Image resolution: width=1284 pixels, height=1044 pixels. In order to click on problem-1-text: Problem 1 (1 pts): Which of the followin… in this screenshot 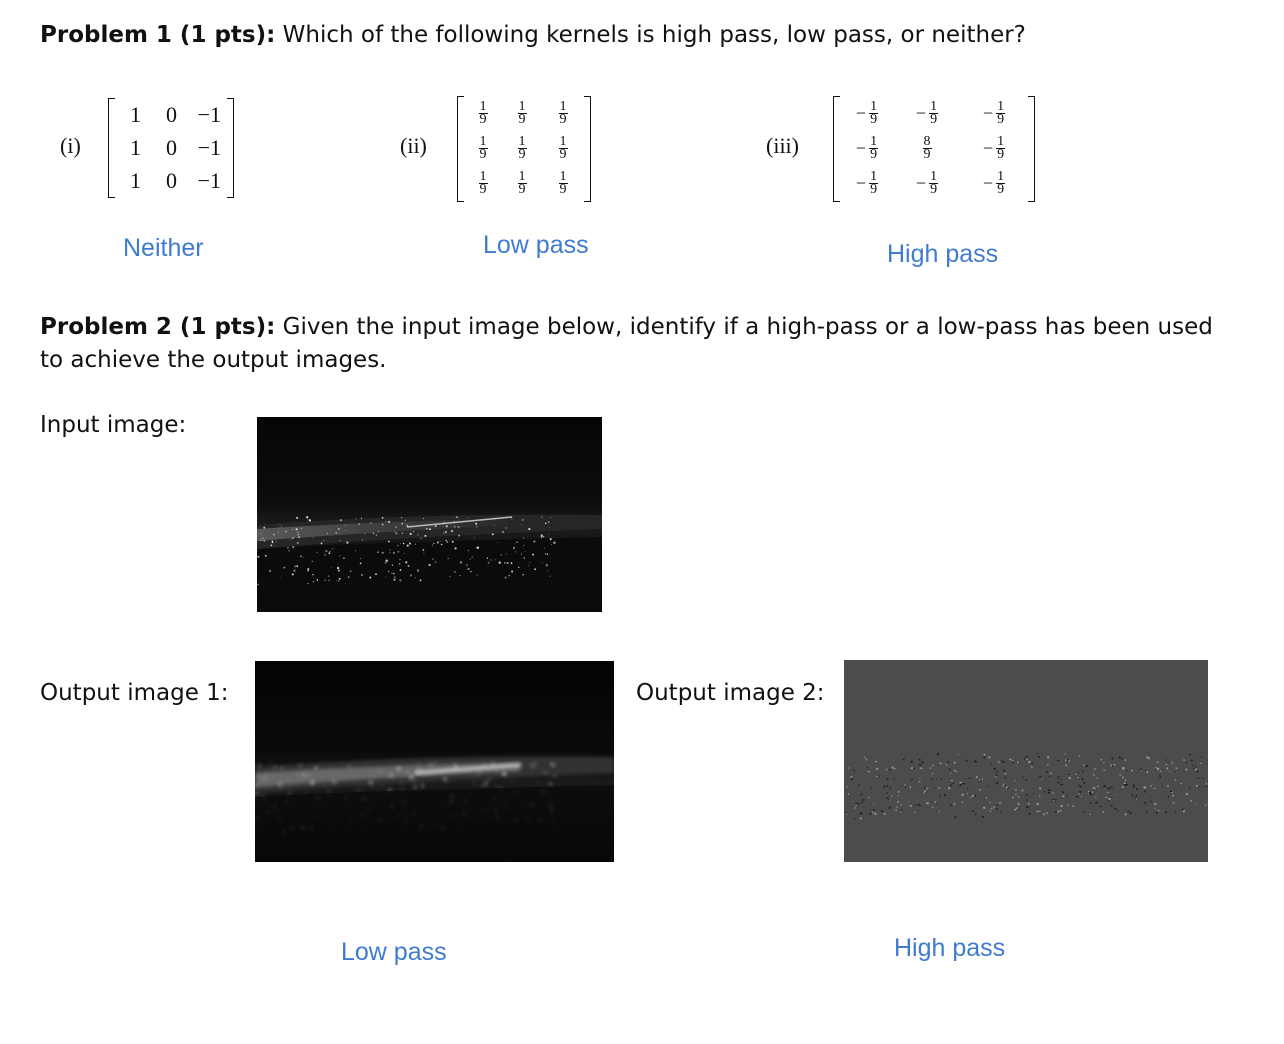, I will do `click(650, 35)`.